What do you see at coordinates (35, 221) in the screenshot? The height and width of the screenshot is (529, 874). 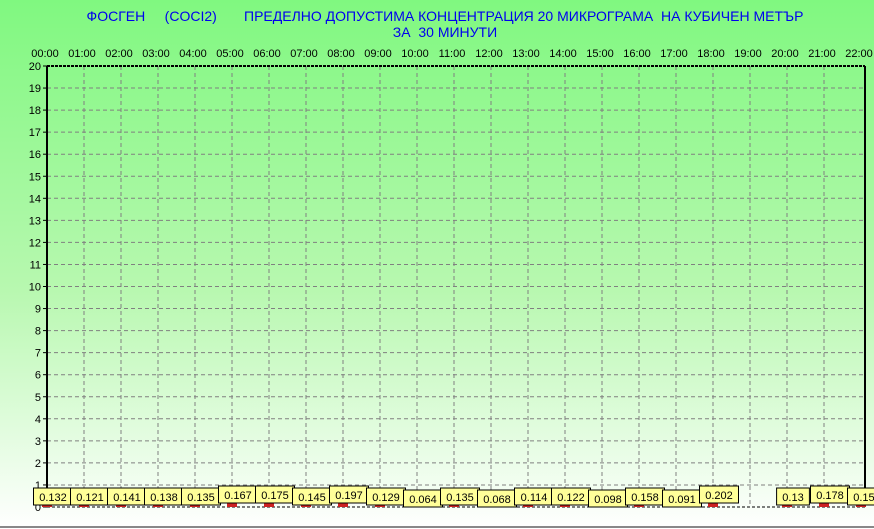 I see `y-tick-label: 13` at bounding box center [35, 221].